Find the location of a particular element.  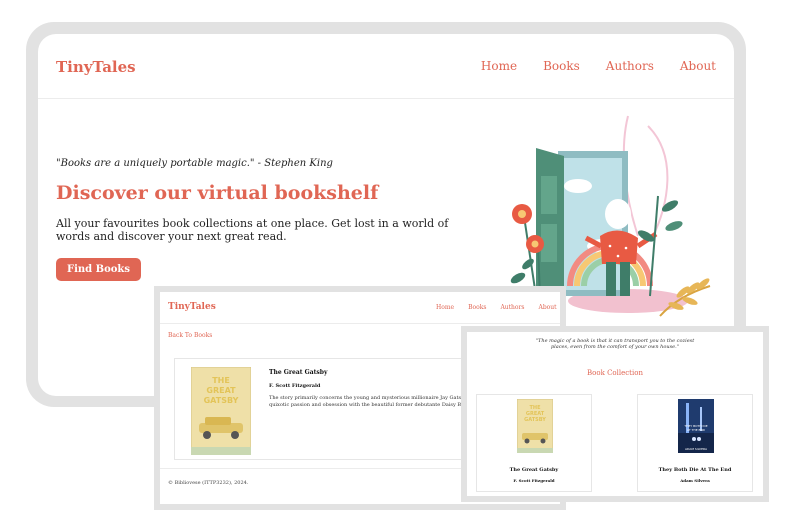

find-books-button: Find Books is located at coordinates (98, 269).